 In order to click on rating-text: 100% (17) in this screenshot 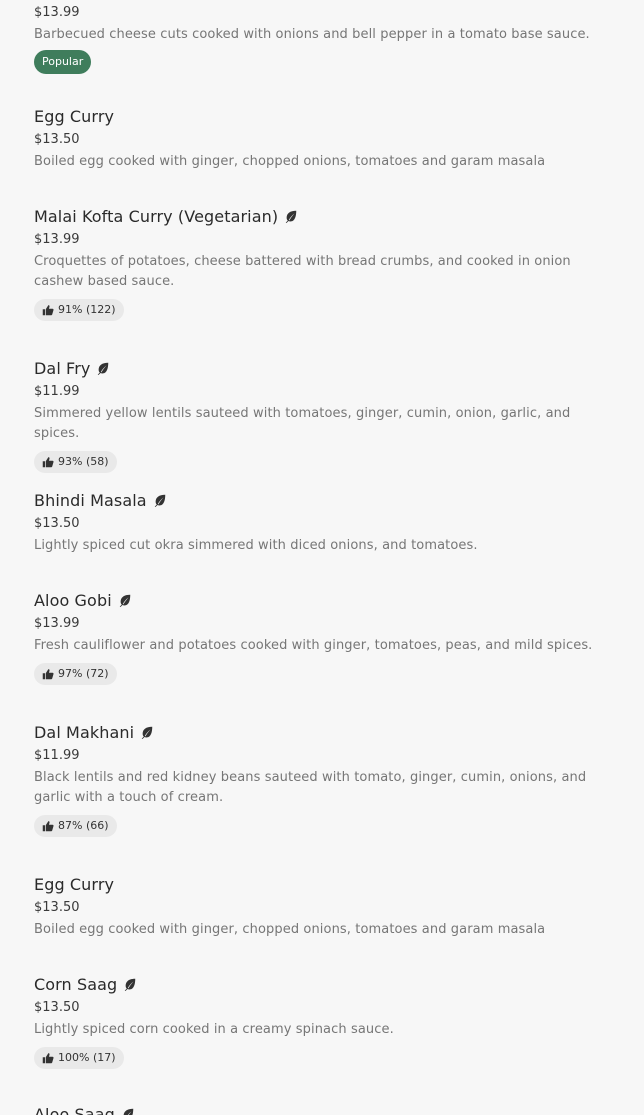, I will do `click(87, 1057)`.